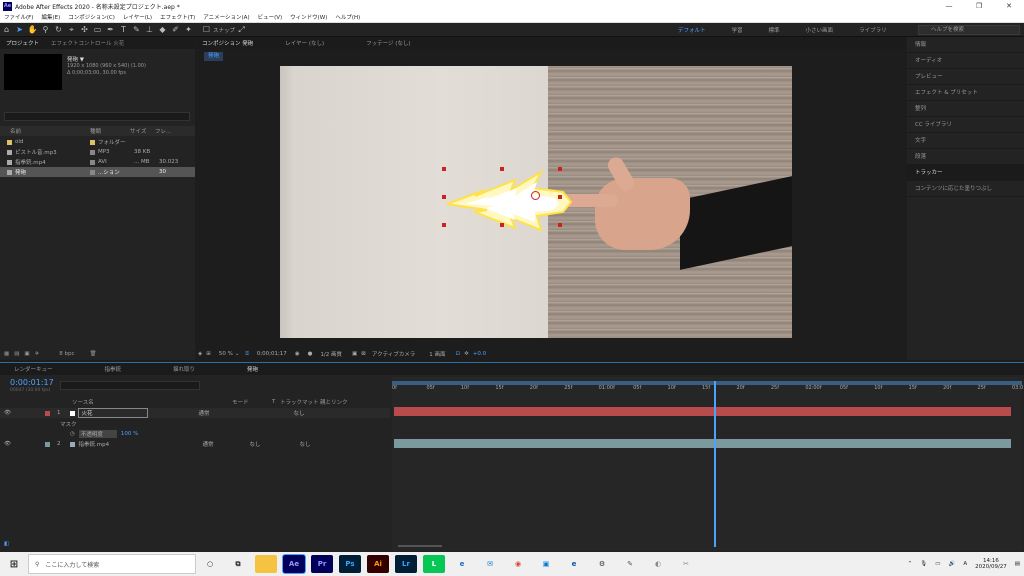 The height and width of the screenshot is (576, 1024). What do you see at coordinates (110, 29) in the screenshot?
I see `pen-tool-icon: ✒` at bounding box center [110, 29].